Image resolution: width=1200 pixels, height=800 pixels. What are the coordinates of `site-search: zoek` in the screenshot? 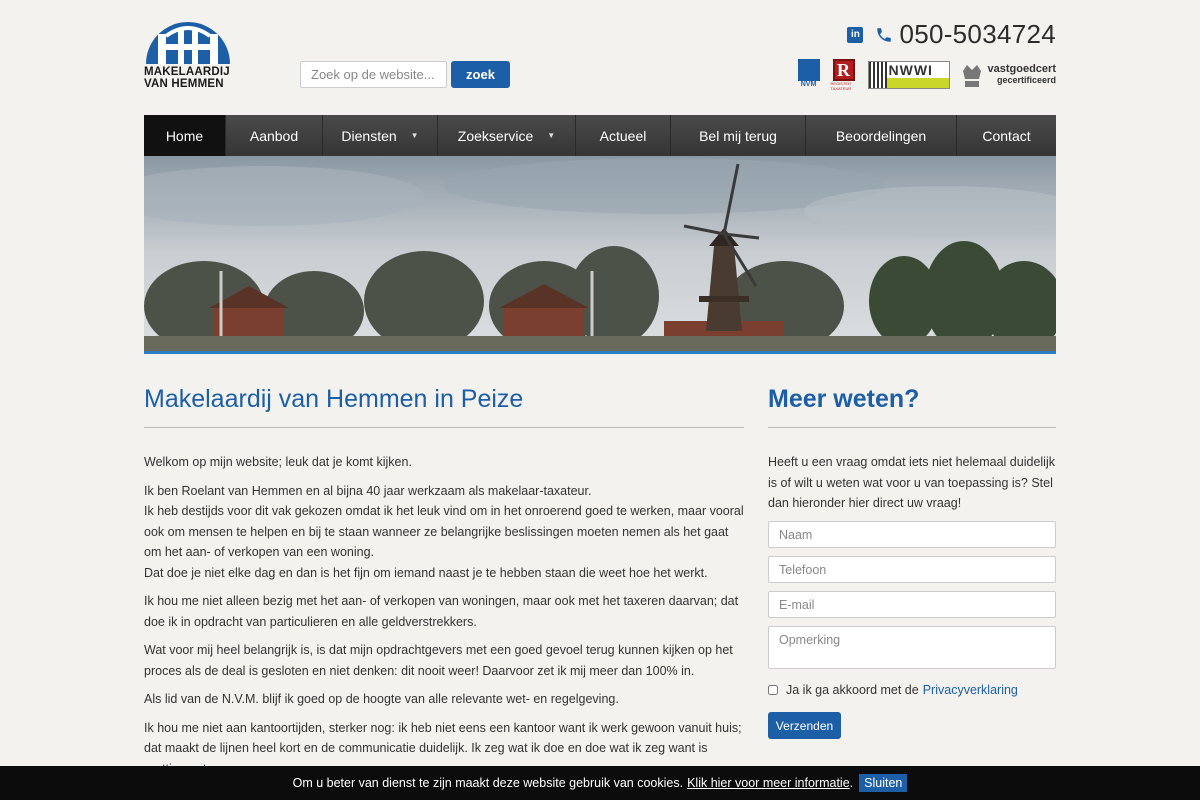 It's located at (405, 74).